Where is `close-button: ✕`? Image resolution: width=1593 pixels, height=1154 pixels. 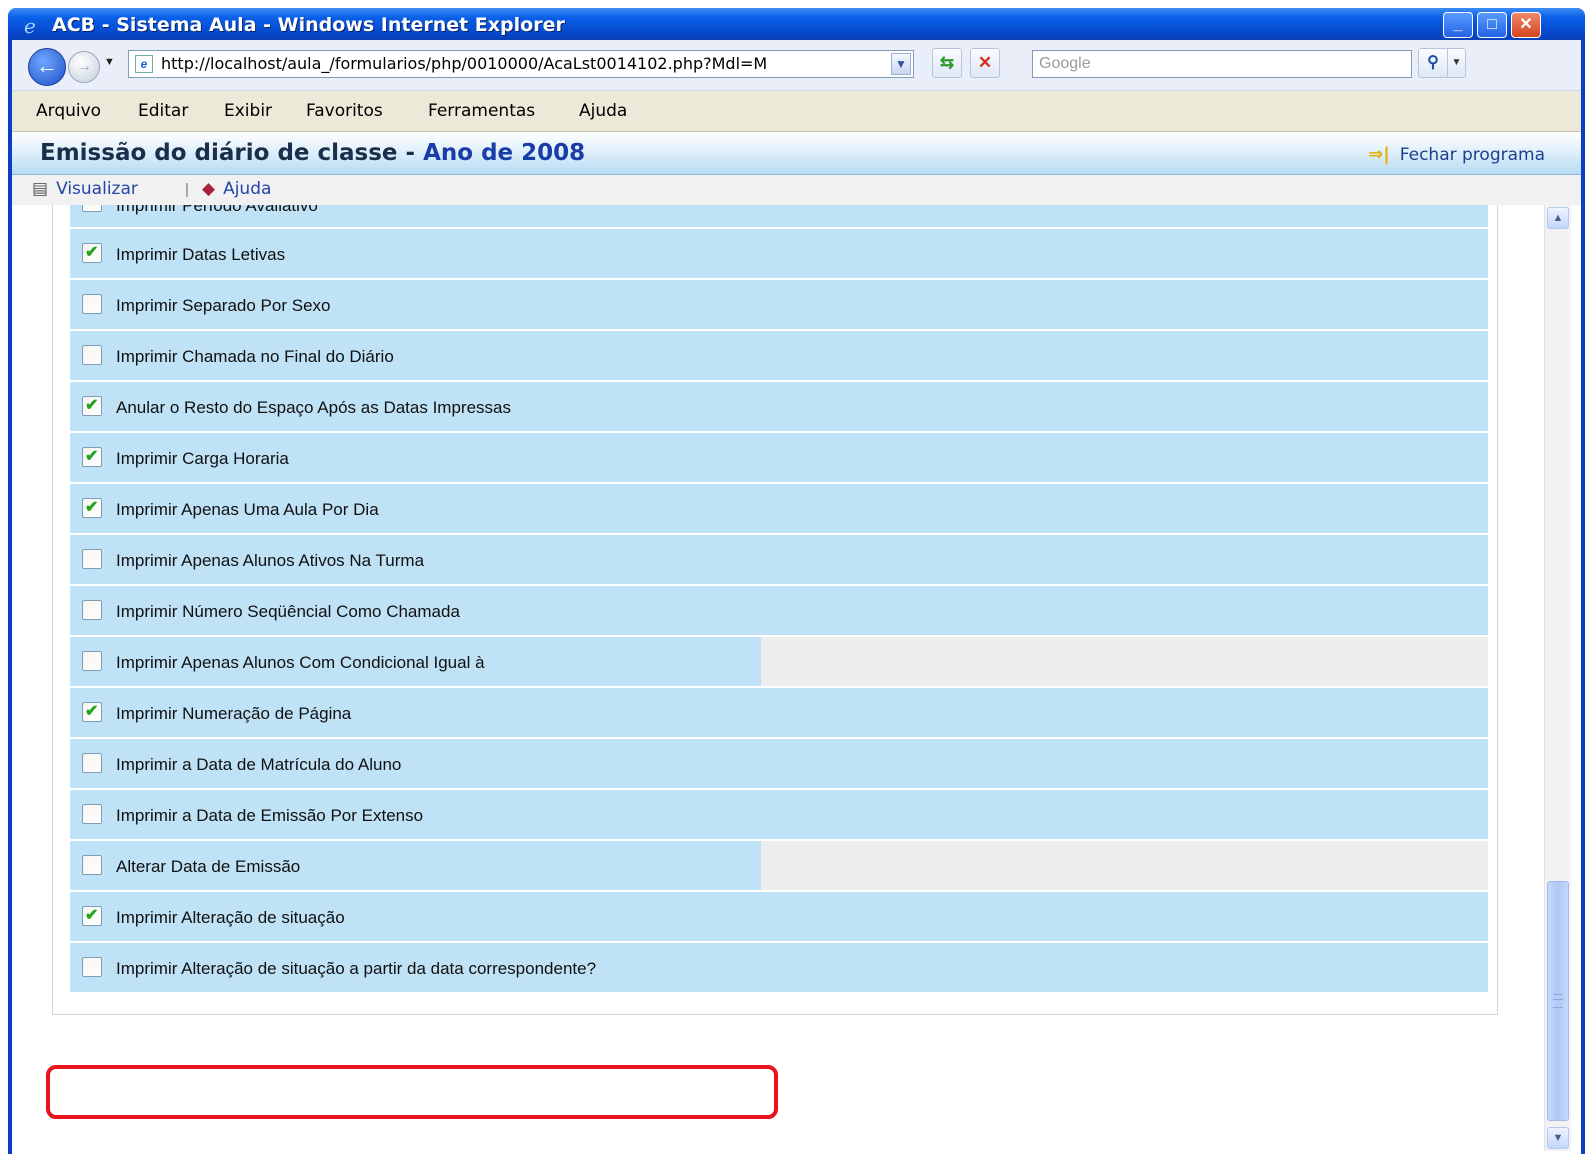 close-button: ✕ is located at coordinates (1526, 25).